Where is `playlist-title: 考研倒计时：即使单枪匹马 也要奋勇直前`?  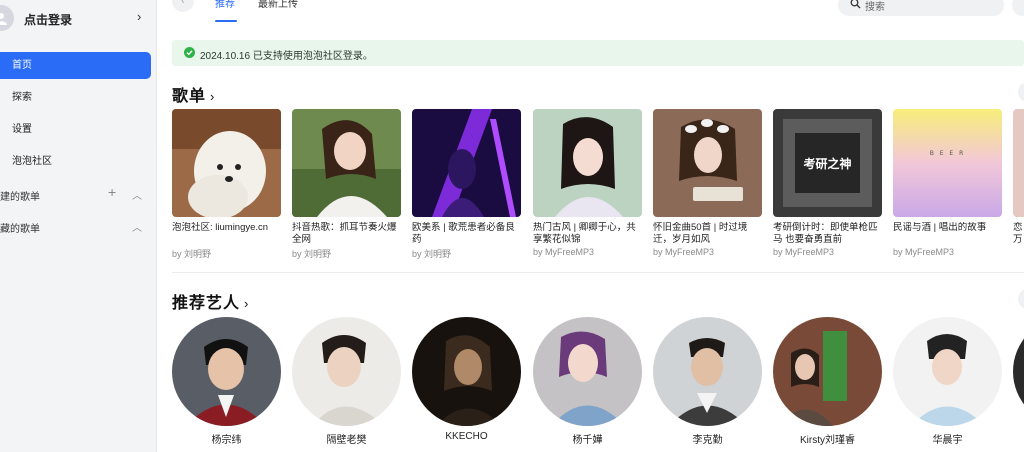 playlist-title: 考研倒计时：即使单枪匹马 也要奋勇直前 is located at coordinates (827, 234).